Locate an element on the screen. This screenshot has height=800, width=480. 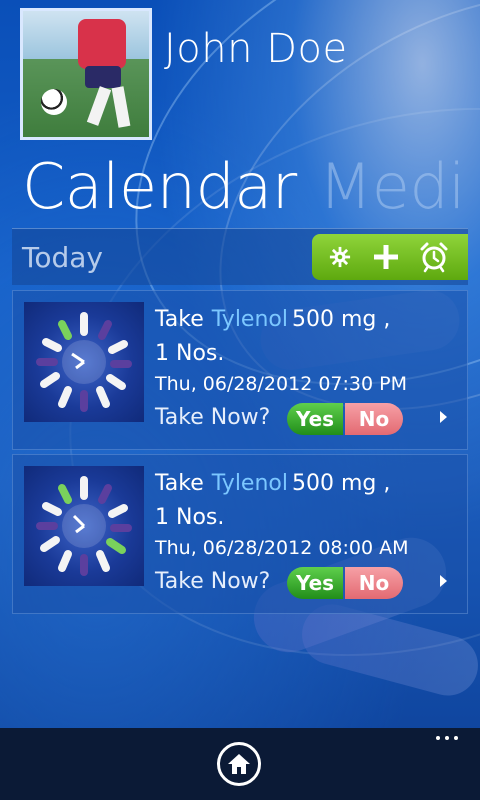
profile-photo is located at coordinates (86, 74).